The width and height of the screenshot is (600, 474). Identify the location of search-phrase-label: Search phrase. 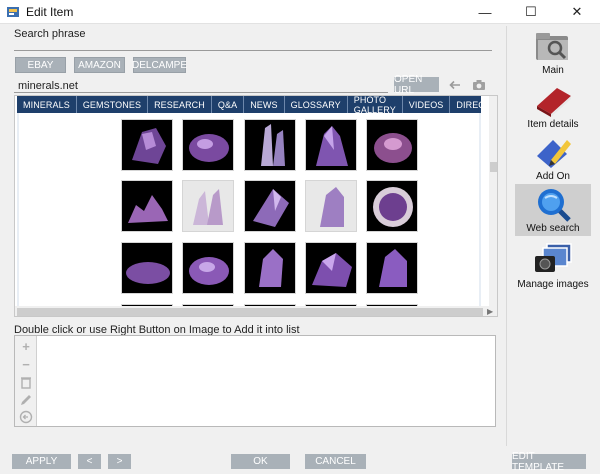
(50, 34).